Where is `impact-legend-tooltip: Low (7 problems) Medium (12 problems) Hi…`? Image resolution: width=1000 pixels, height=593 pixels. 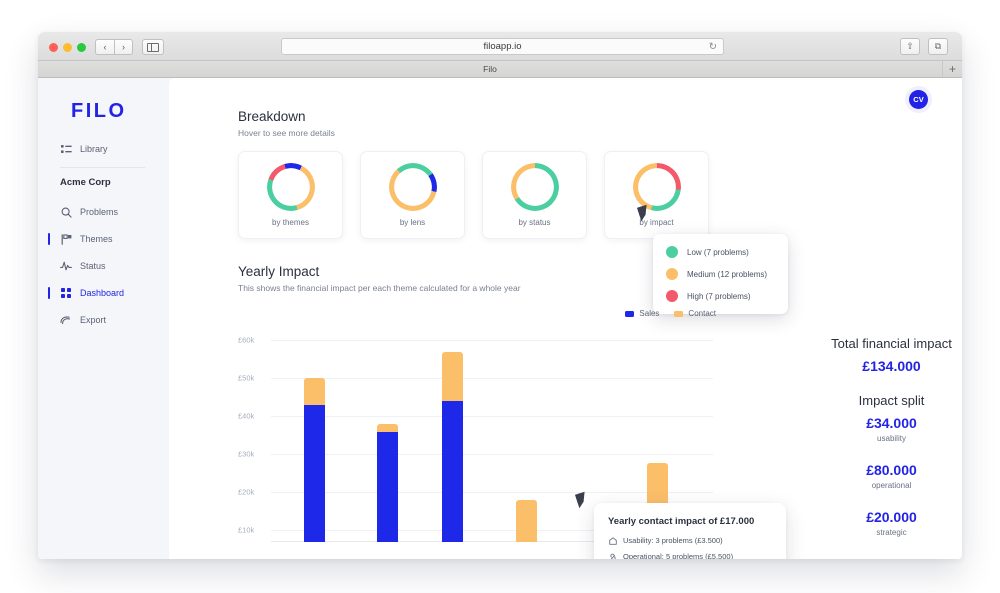 impact-legend-tooltip: Low (7 problems) Medium (12 problems) Hi… is located at coordinates (720, 274).